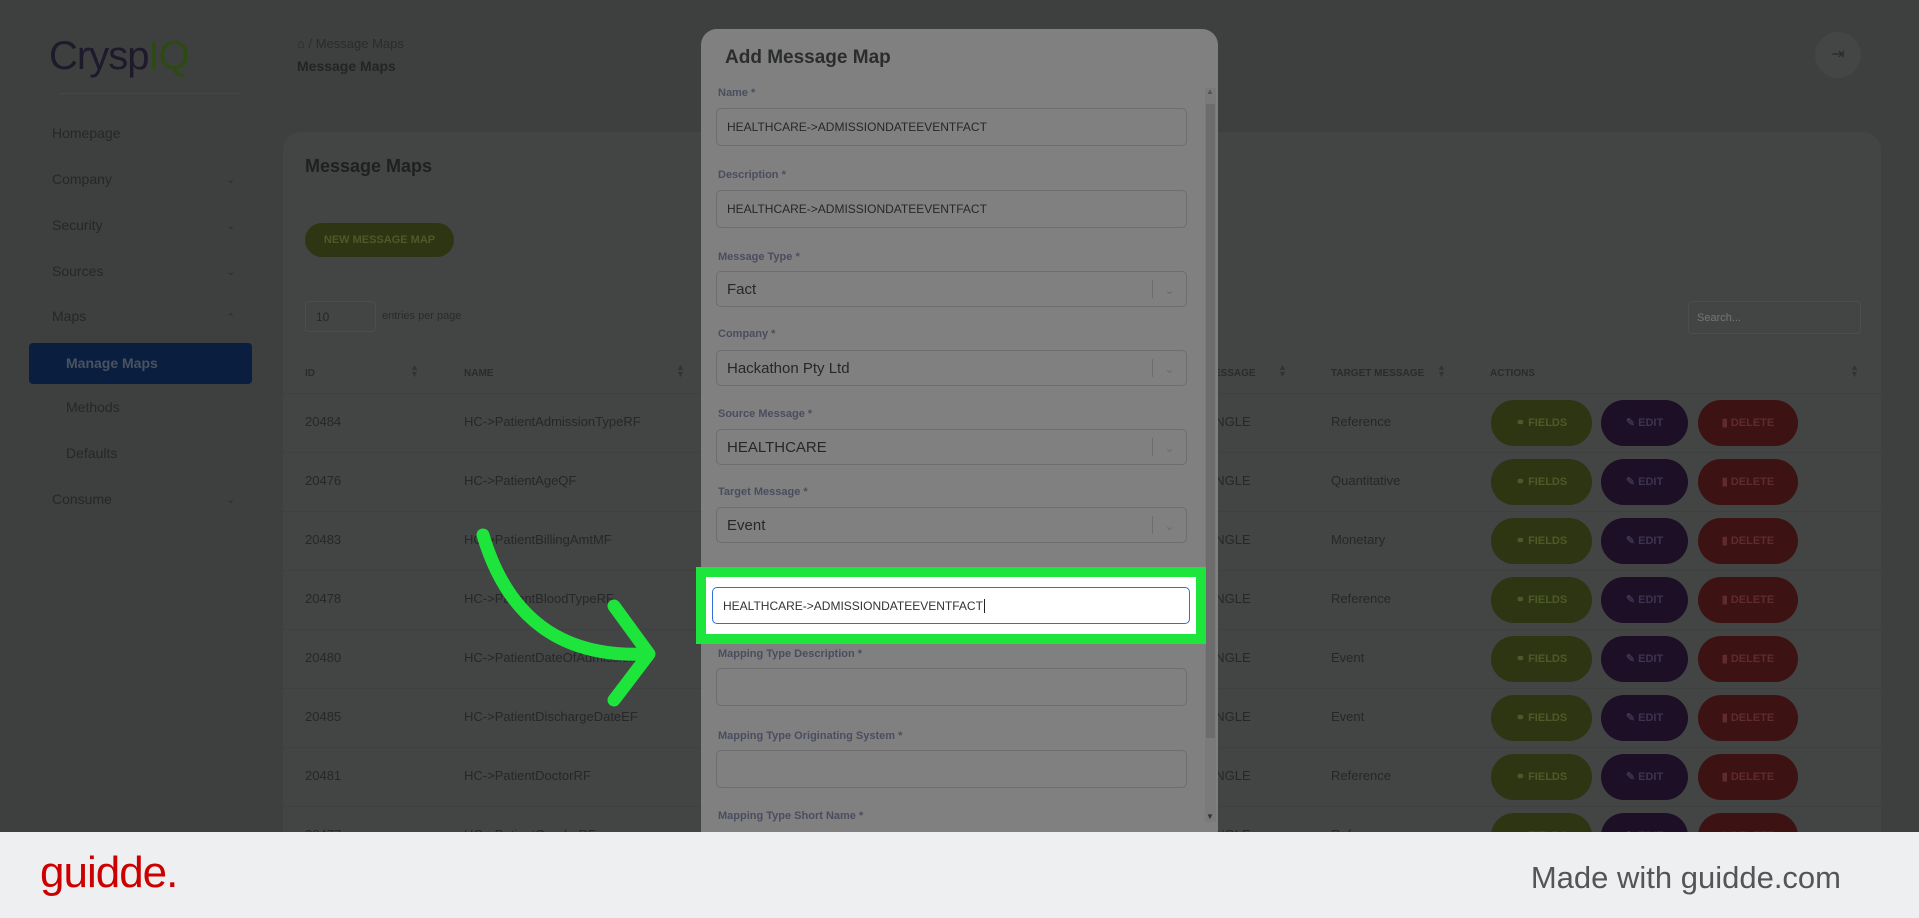  What do you see at coordinates (109, 872) in the screenshot?
I see `guidde-logo: guidde.` at bounding box center [109, 872].